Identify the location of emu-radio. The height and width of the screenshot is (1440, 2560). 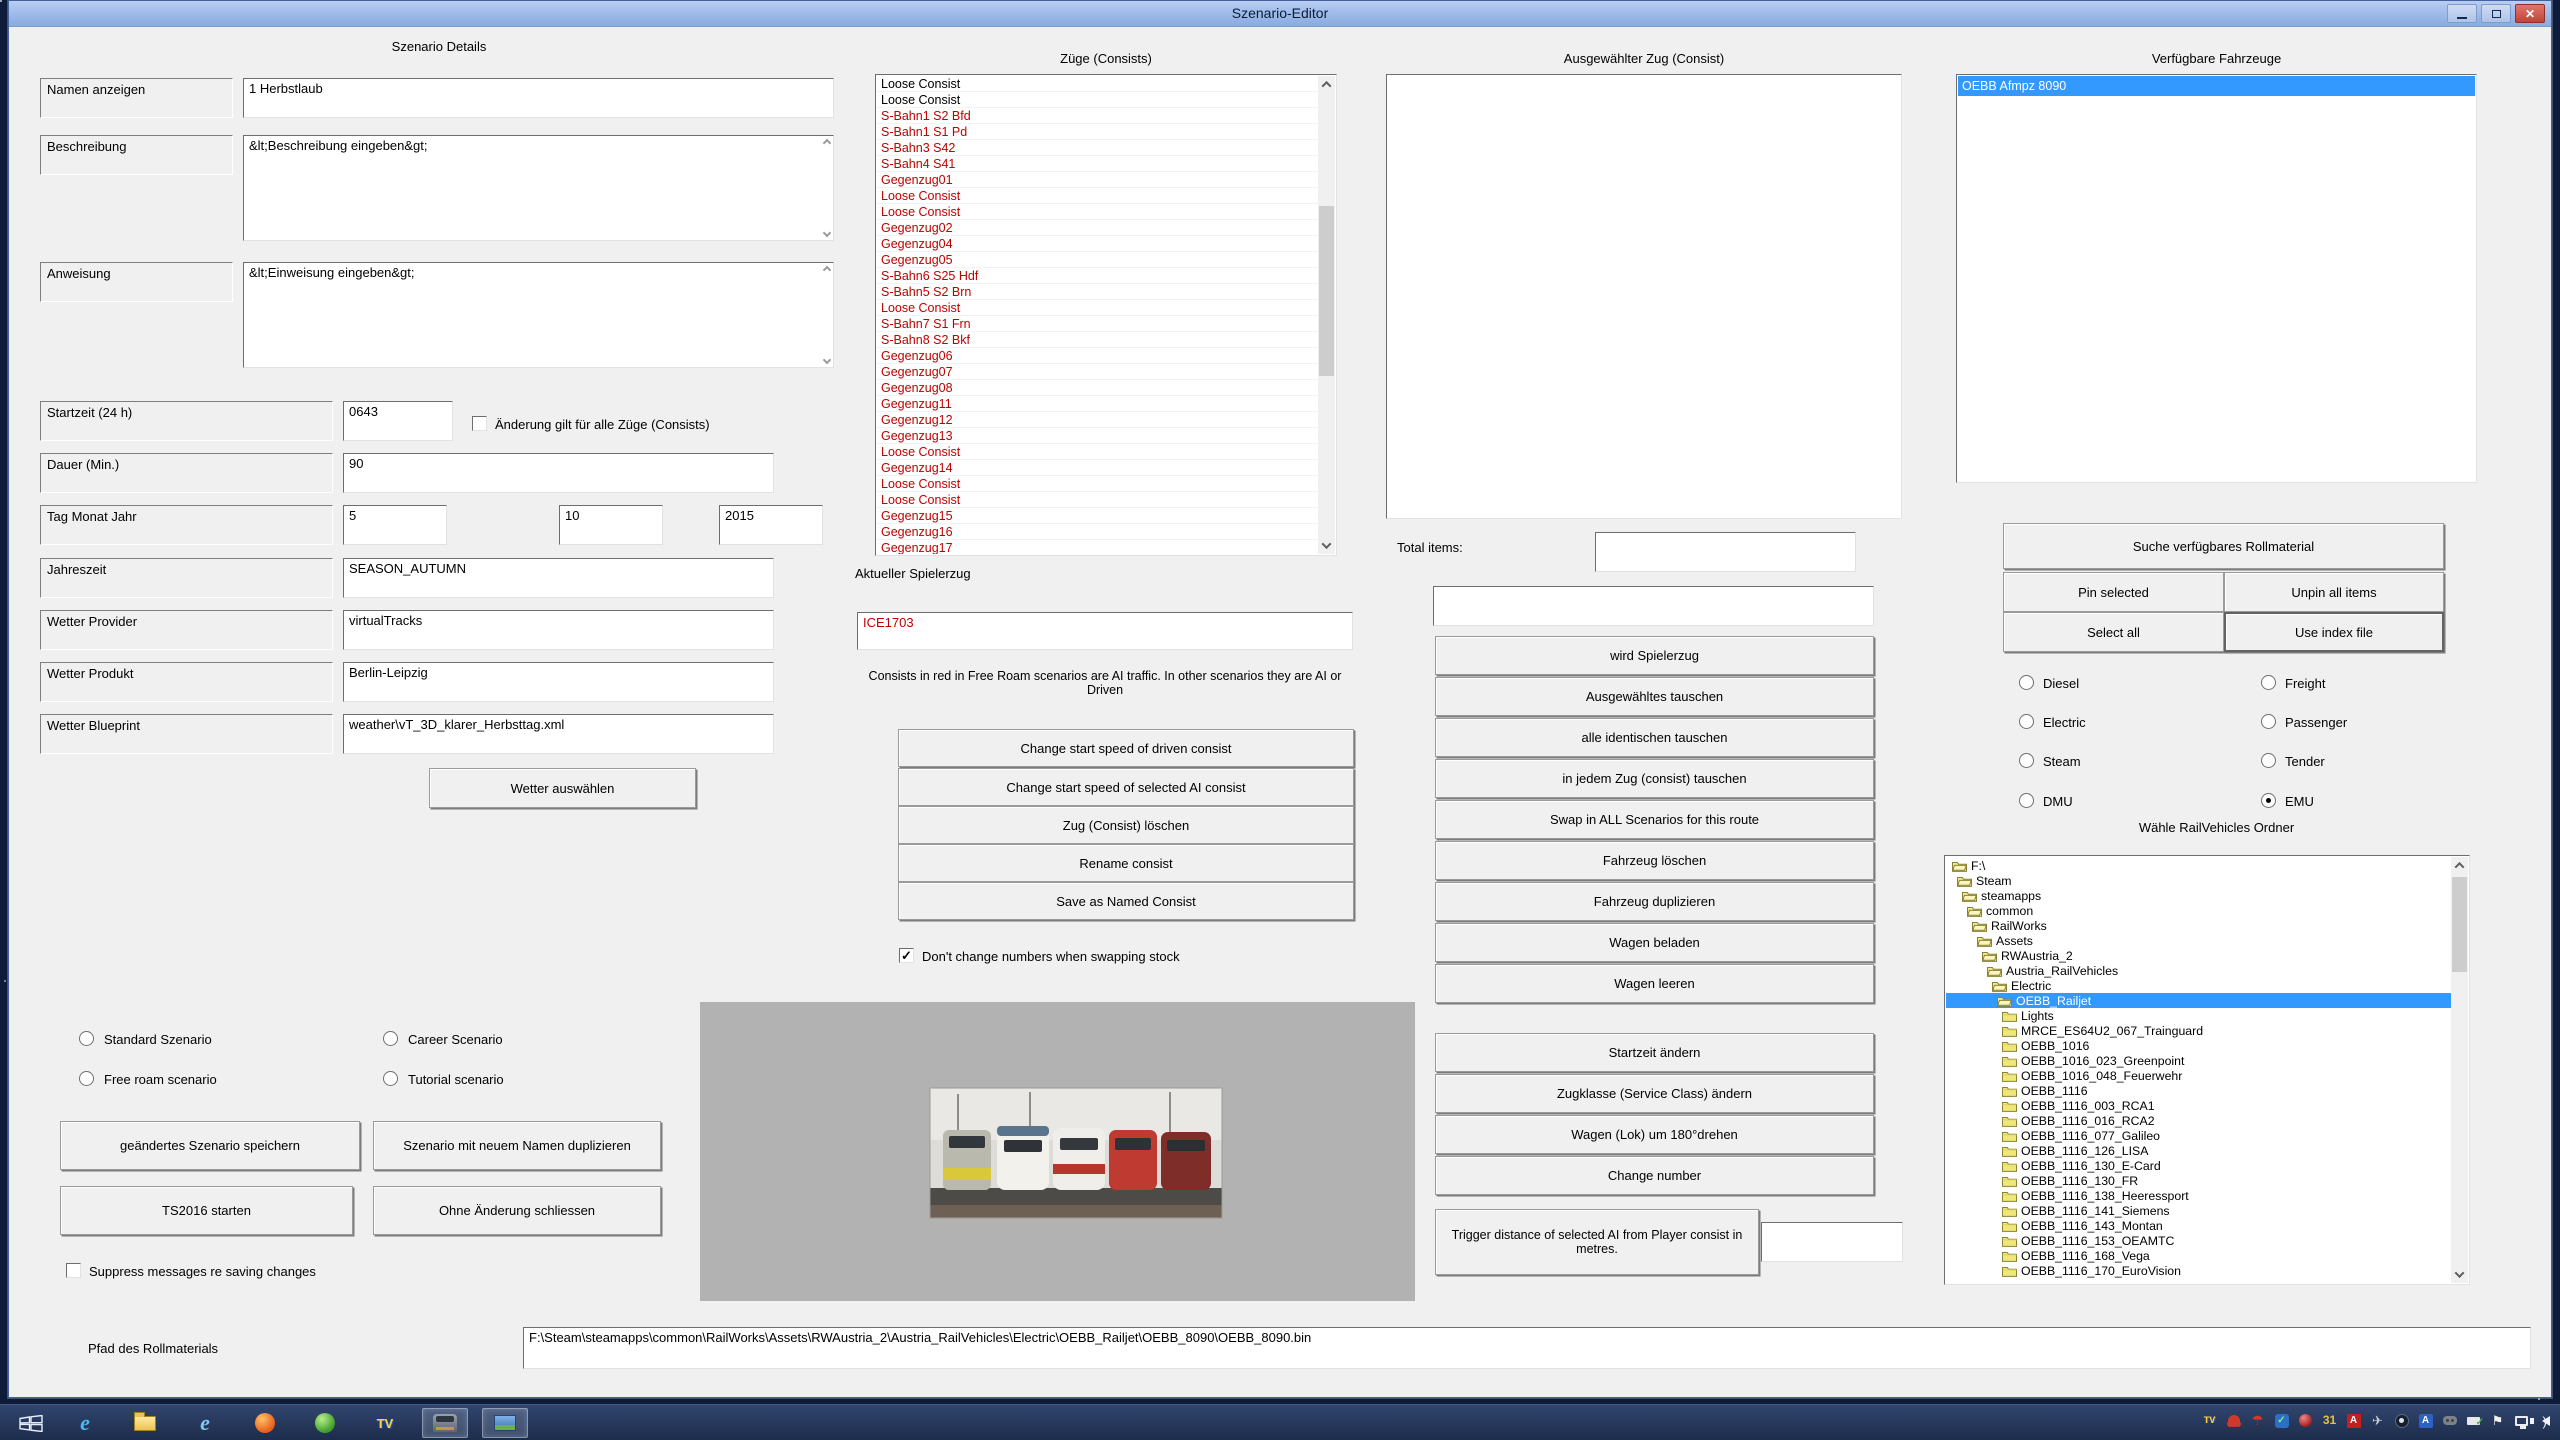
(2268, 800).